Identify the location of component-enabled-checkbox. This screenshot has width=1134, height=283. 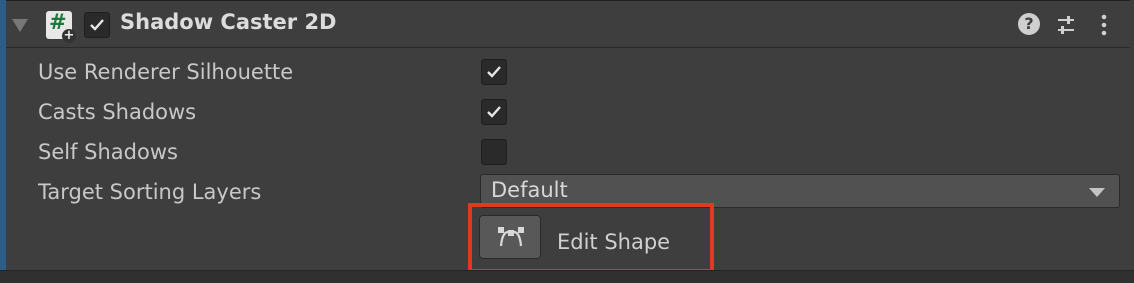
(97, 25).